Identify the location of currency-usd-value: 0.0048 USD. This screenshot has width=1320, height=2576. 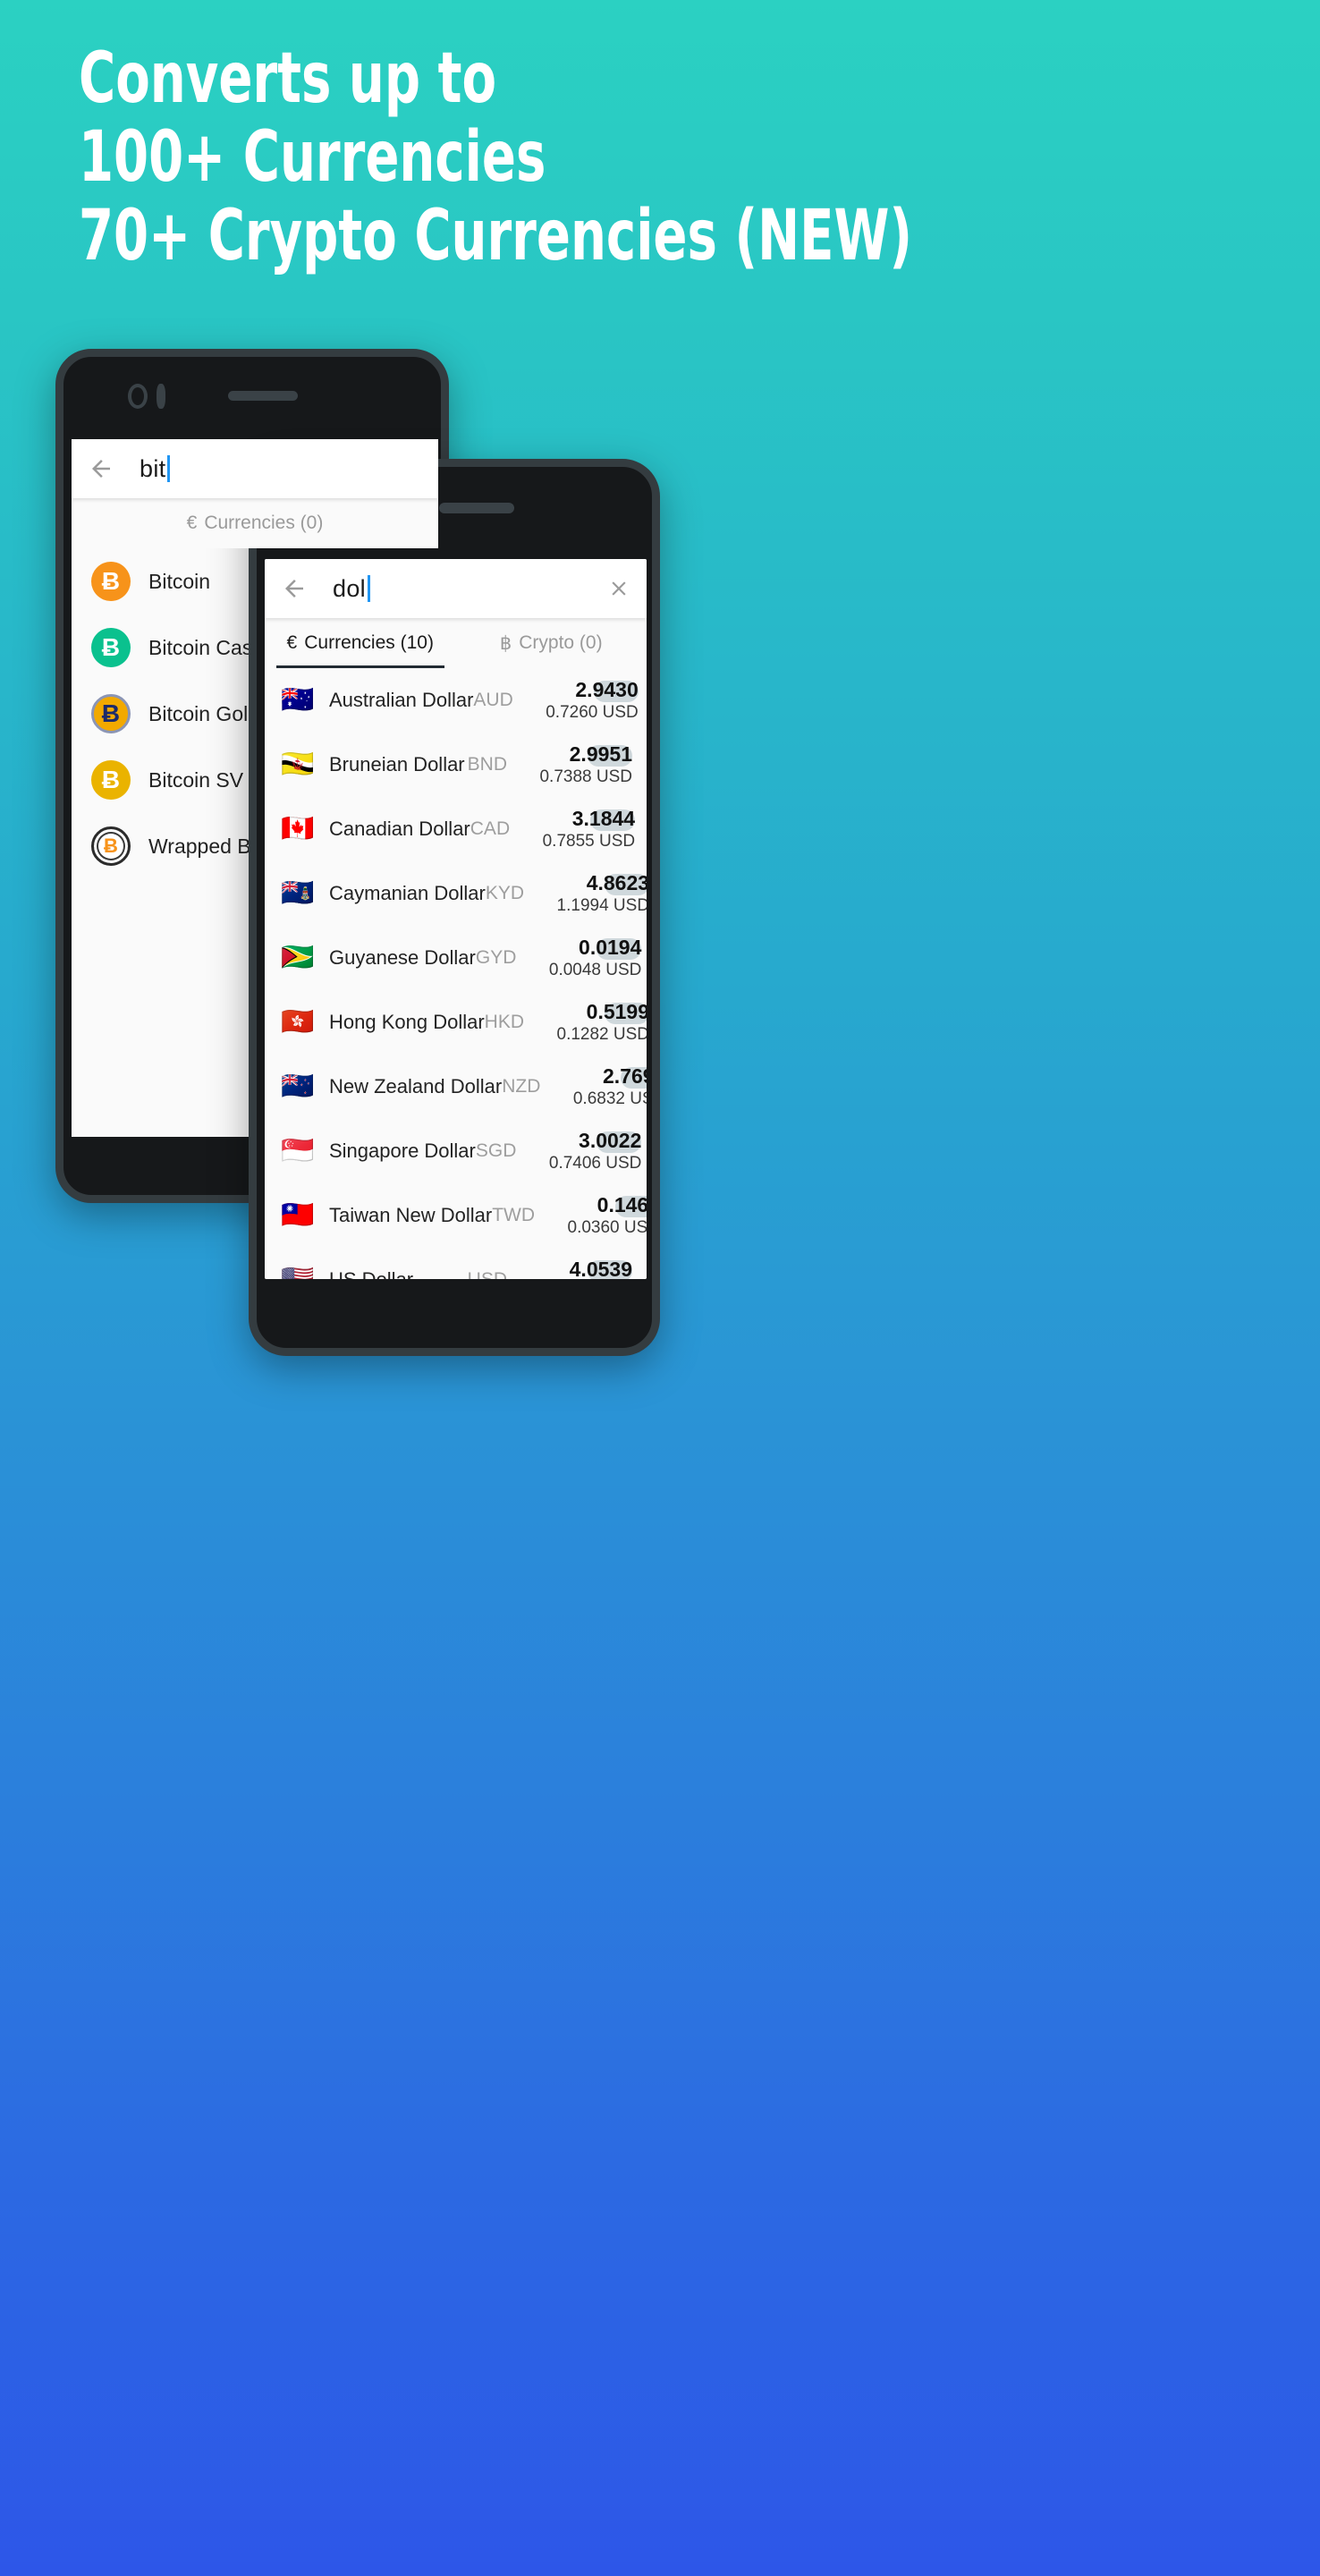
(595, 969).